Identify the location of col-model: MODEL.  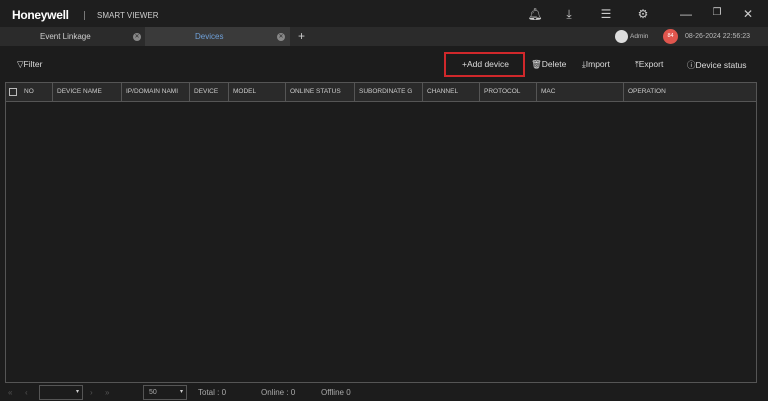
(257, 92).